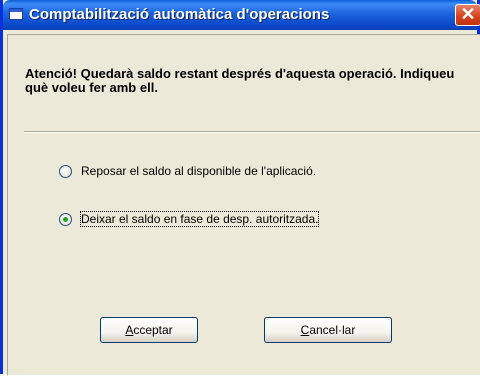  What do you see at coordinates (305, 330) in the screenshot?
I see `cancel-mnemonic: C` at bounding box center [305, 330].